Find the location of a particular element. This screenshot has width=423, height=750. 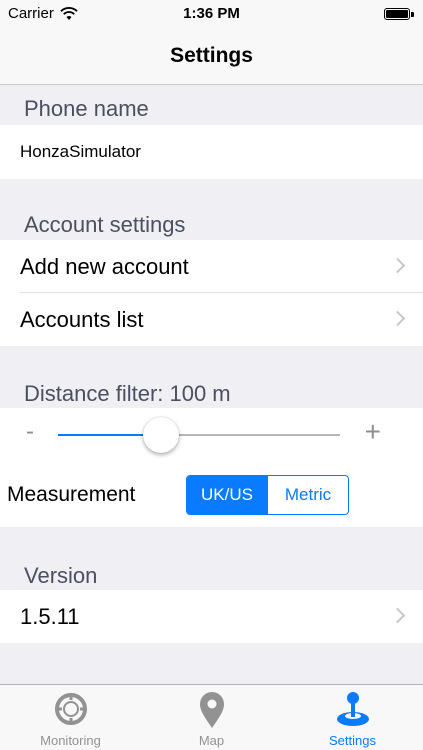

phone-name-field: HonzaSimulator is located at coordinates (211, 152).